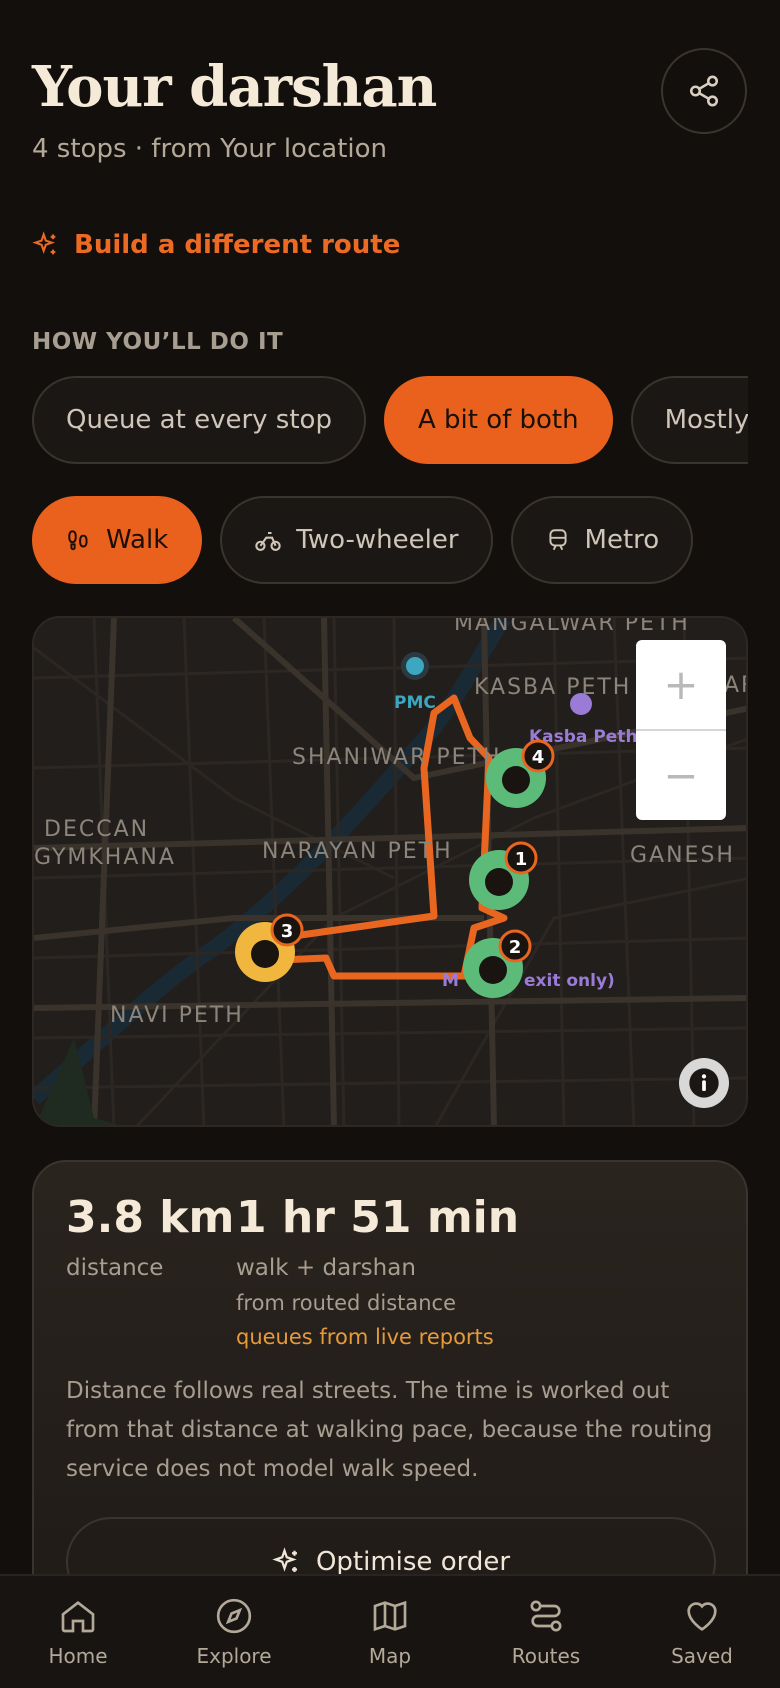  What do you see at coordinates (450, 981) in the screenshot?
I see `poi-label: M` at bounding box center [450, 981].